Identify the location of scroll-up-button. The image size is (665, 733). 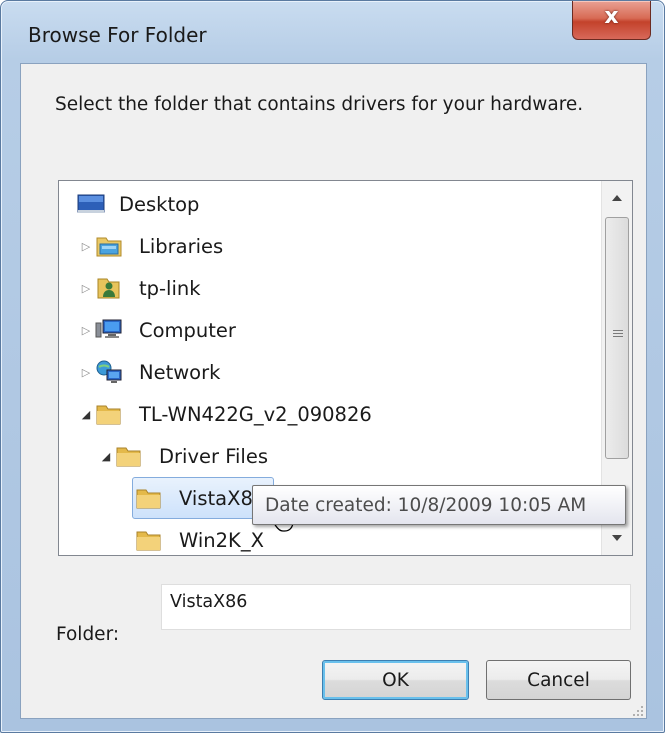
(617, 198).